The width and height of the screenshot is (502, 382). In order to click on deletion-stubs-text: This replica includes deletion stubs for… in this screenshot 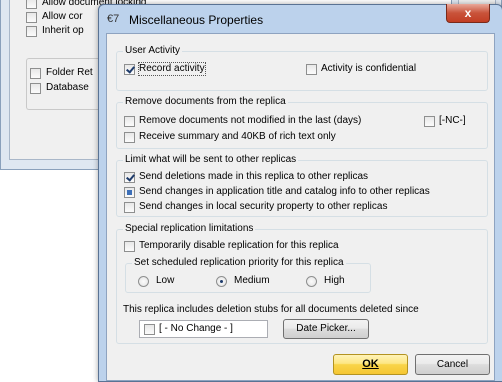, I will do `click(271, 310)`.